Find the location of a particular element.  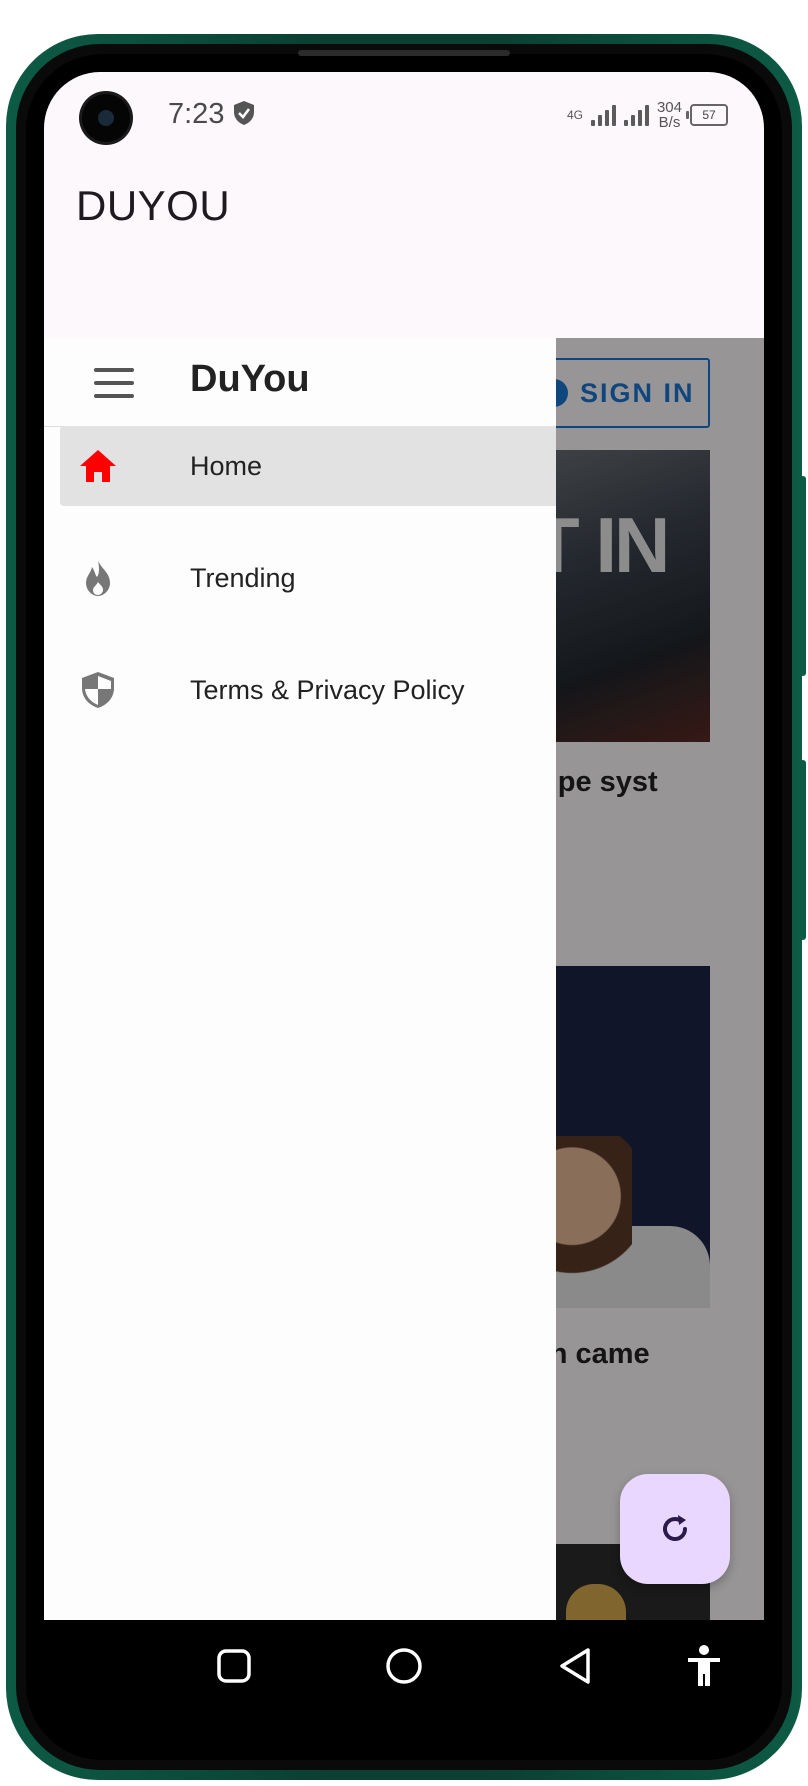

drawer-item-terms-privacy: Terms & Privacy Policy is located at coordinates (308, 690).